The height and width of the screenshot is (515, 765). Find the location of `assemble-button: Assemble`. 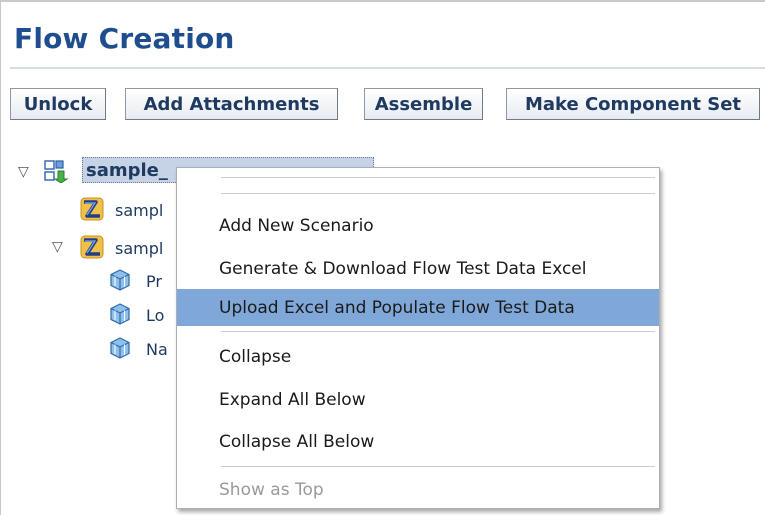

assemble-button: Assemble is located at coordinates (423, 104).